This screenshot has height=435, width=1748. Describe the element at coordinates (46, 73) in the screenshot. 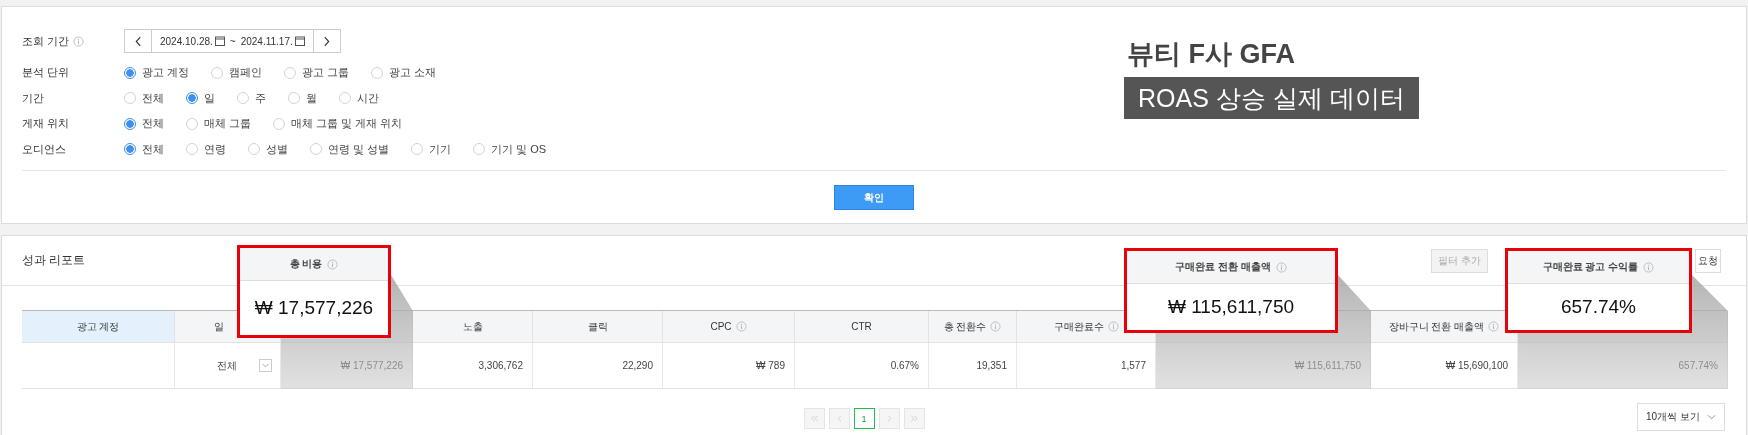

I see `filter-label: 분석 단위` at that location.